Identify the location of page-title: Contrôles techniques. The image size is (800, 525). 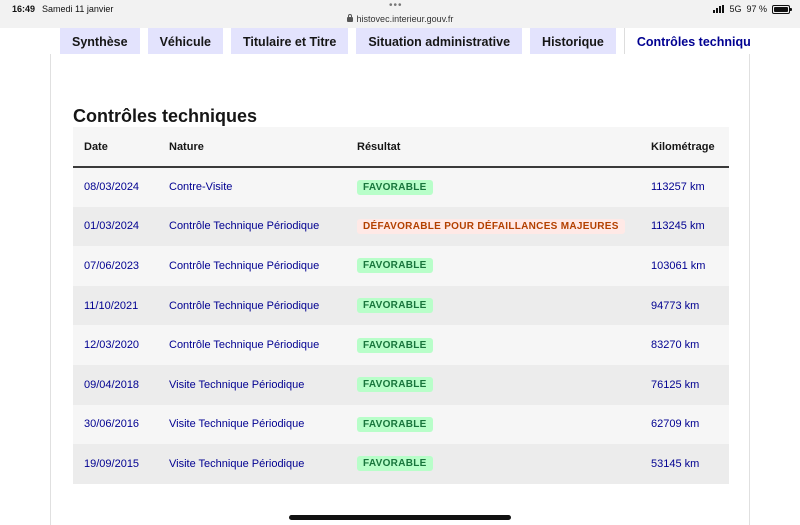
(165, 116).